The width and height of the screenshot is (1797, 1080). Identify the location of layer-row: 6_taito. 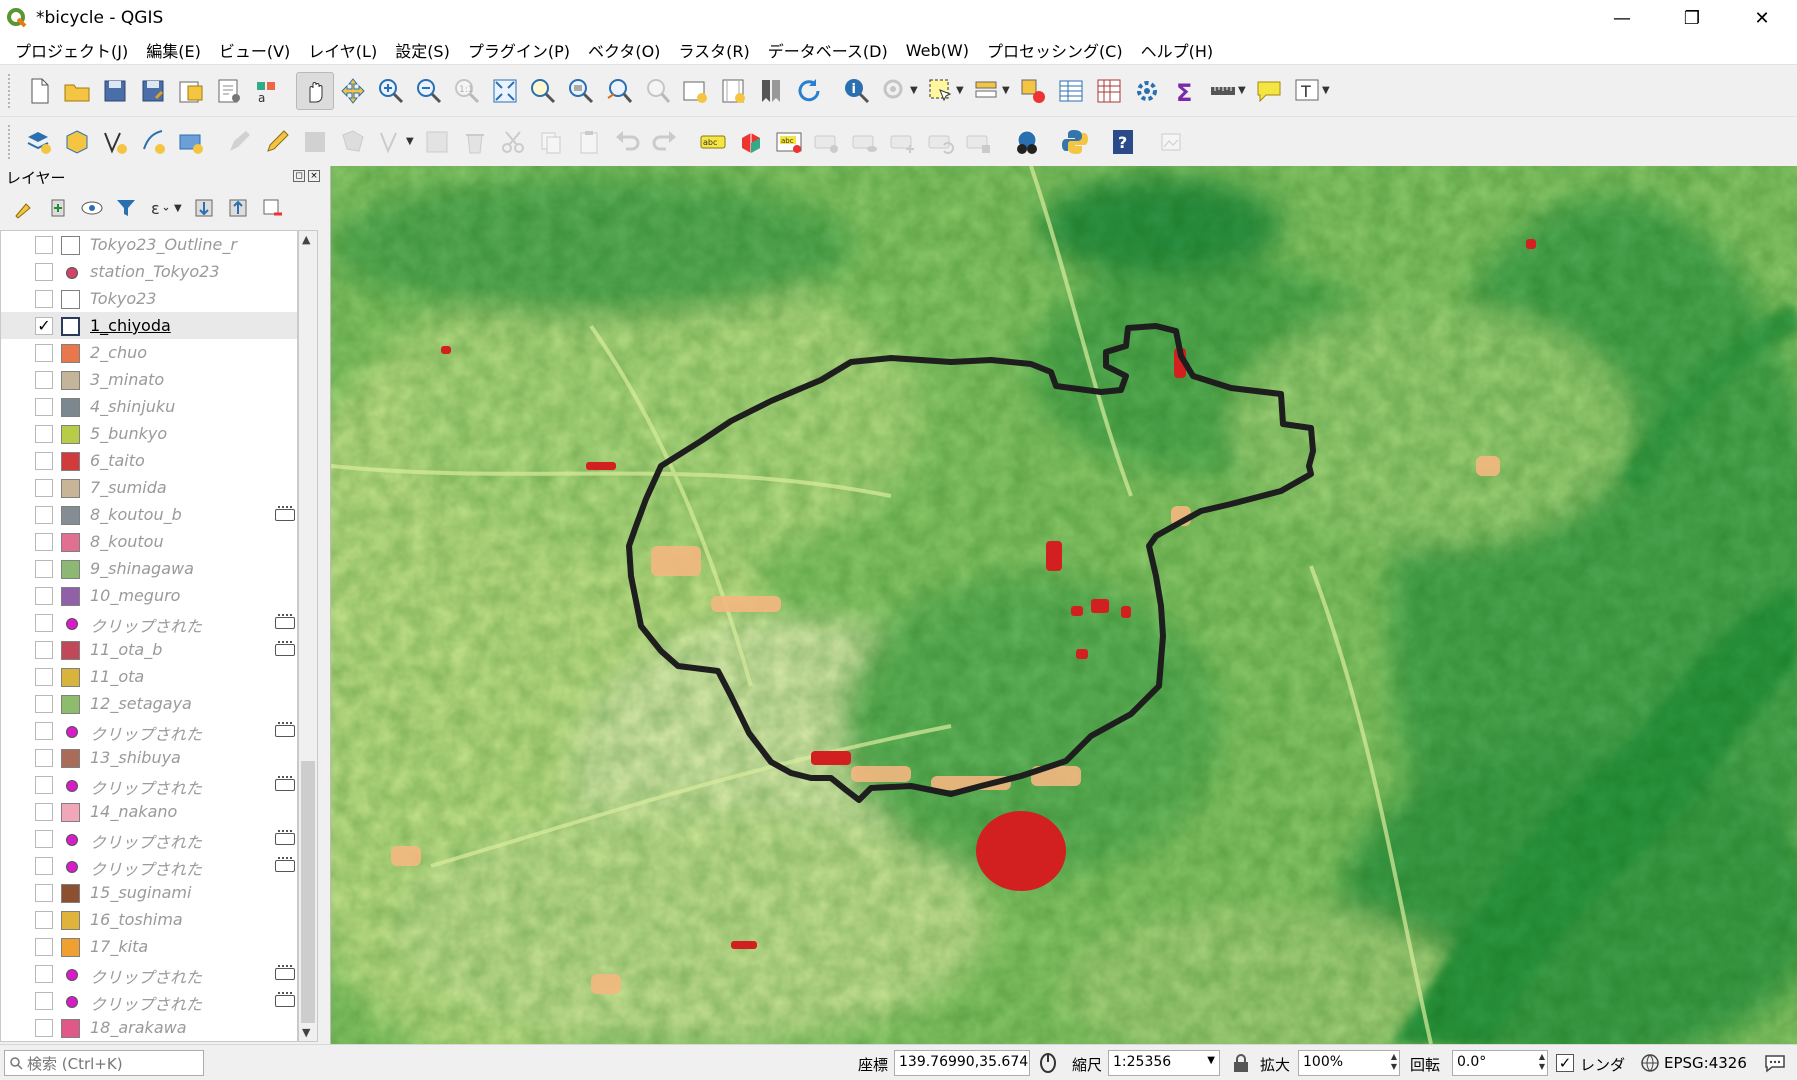
(149, 460).